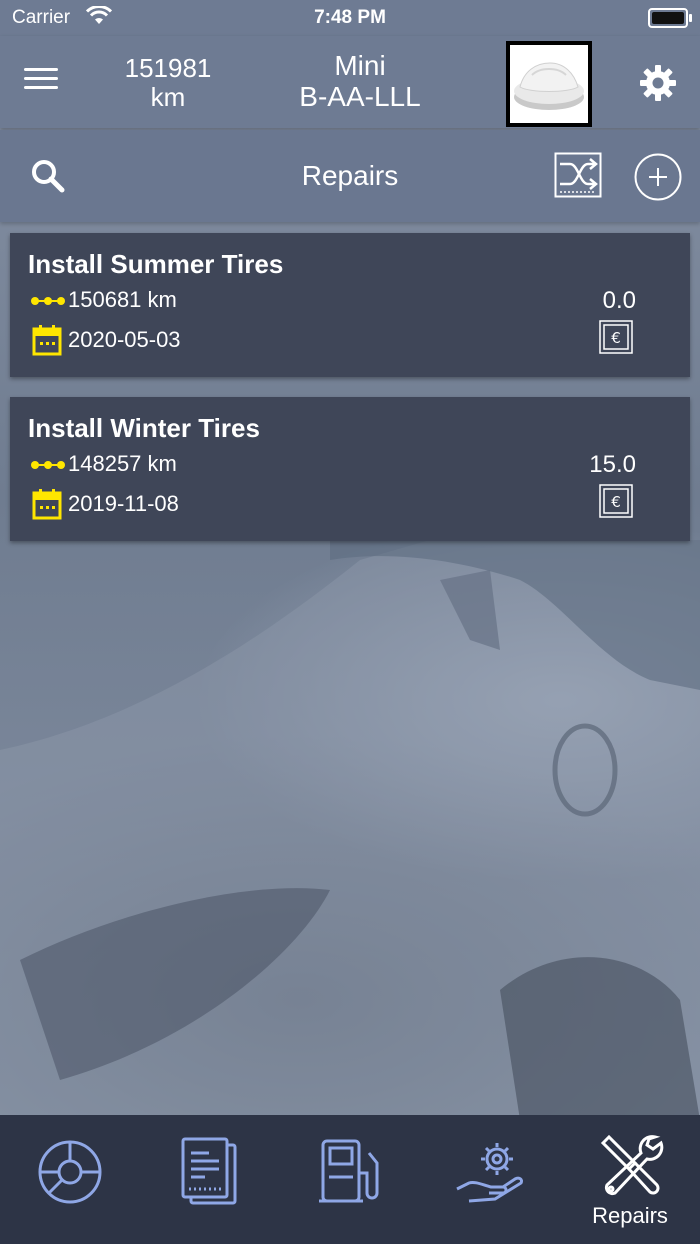  Describe the element at coordinates (168, 68) in the screenshot. I see `odometer-value: 151981` at that location.